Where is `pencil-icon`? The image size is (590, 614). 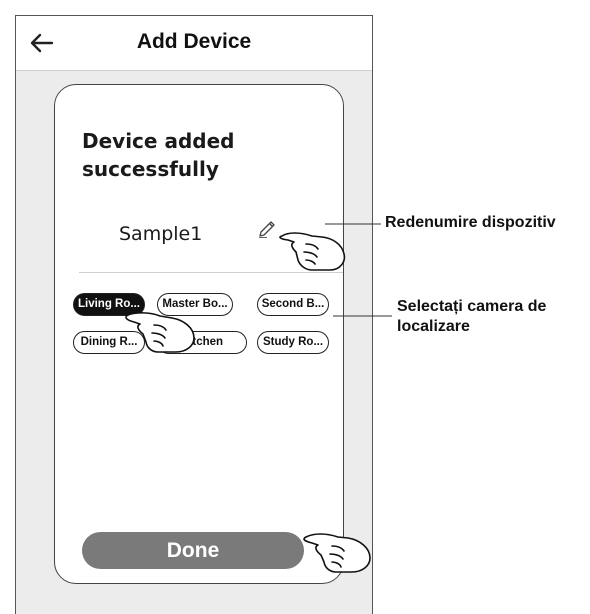
pencil-icon is located at coordinates (267, 229).